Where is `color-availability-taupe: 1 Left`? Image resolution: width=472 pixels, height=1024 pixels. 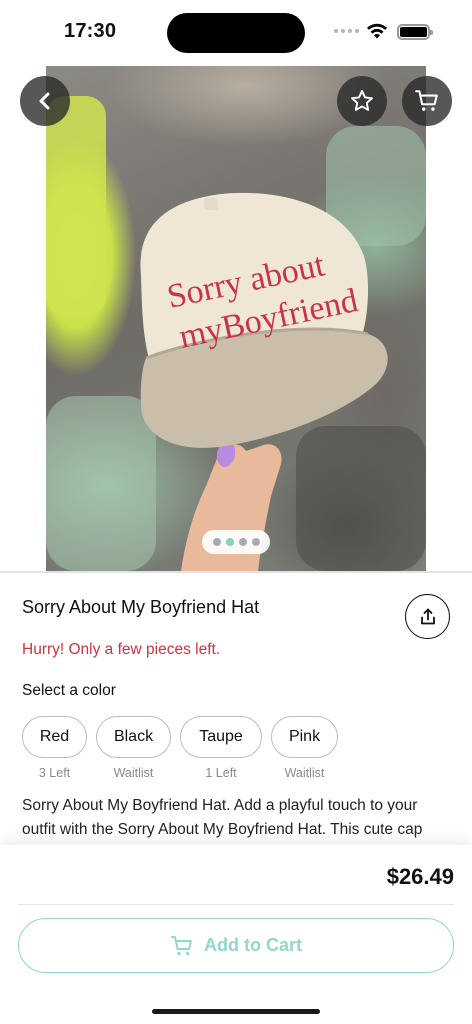 color-availability-taupe: 1 Left is located at coordinates (221, 773).